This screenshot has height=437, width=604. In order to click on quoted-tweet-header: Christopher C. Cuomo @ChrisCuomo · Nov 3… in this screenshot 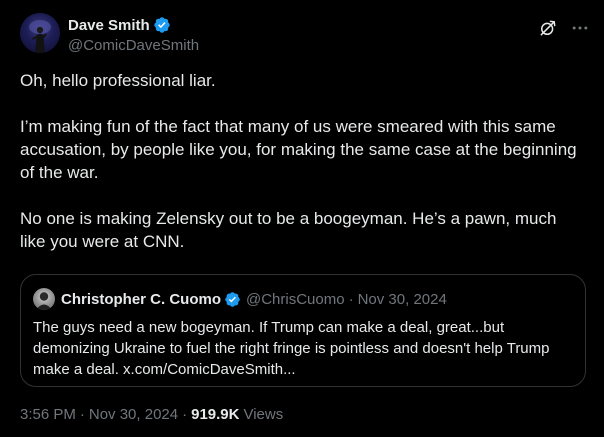, I will do `click(240, 299)`.